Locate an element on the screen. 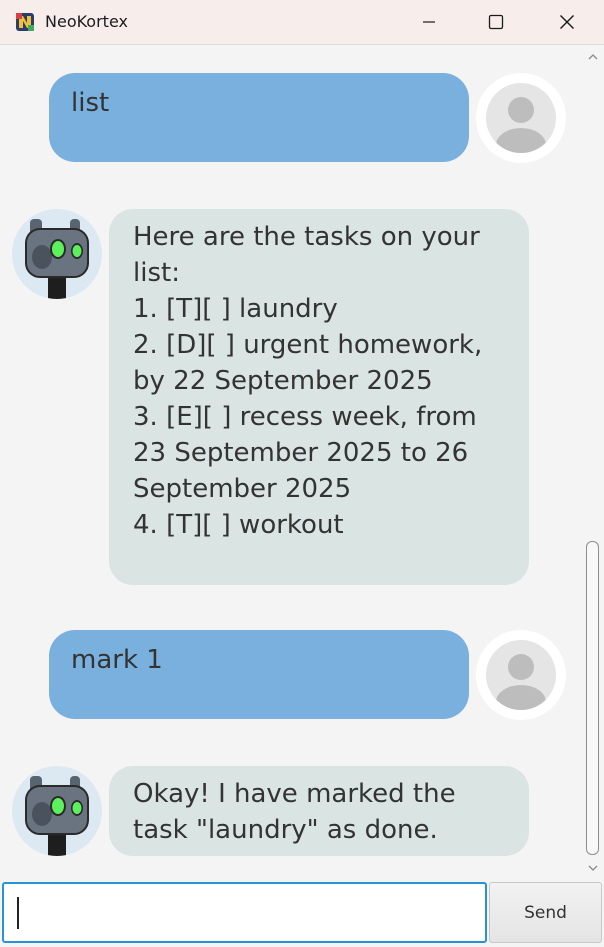 The width and height of the screenshot is (604, 947). close-button is located at coordinates (567, 22).